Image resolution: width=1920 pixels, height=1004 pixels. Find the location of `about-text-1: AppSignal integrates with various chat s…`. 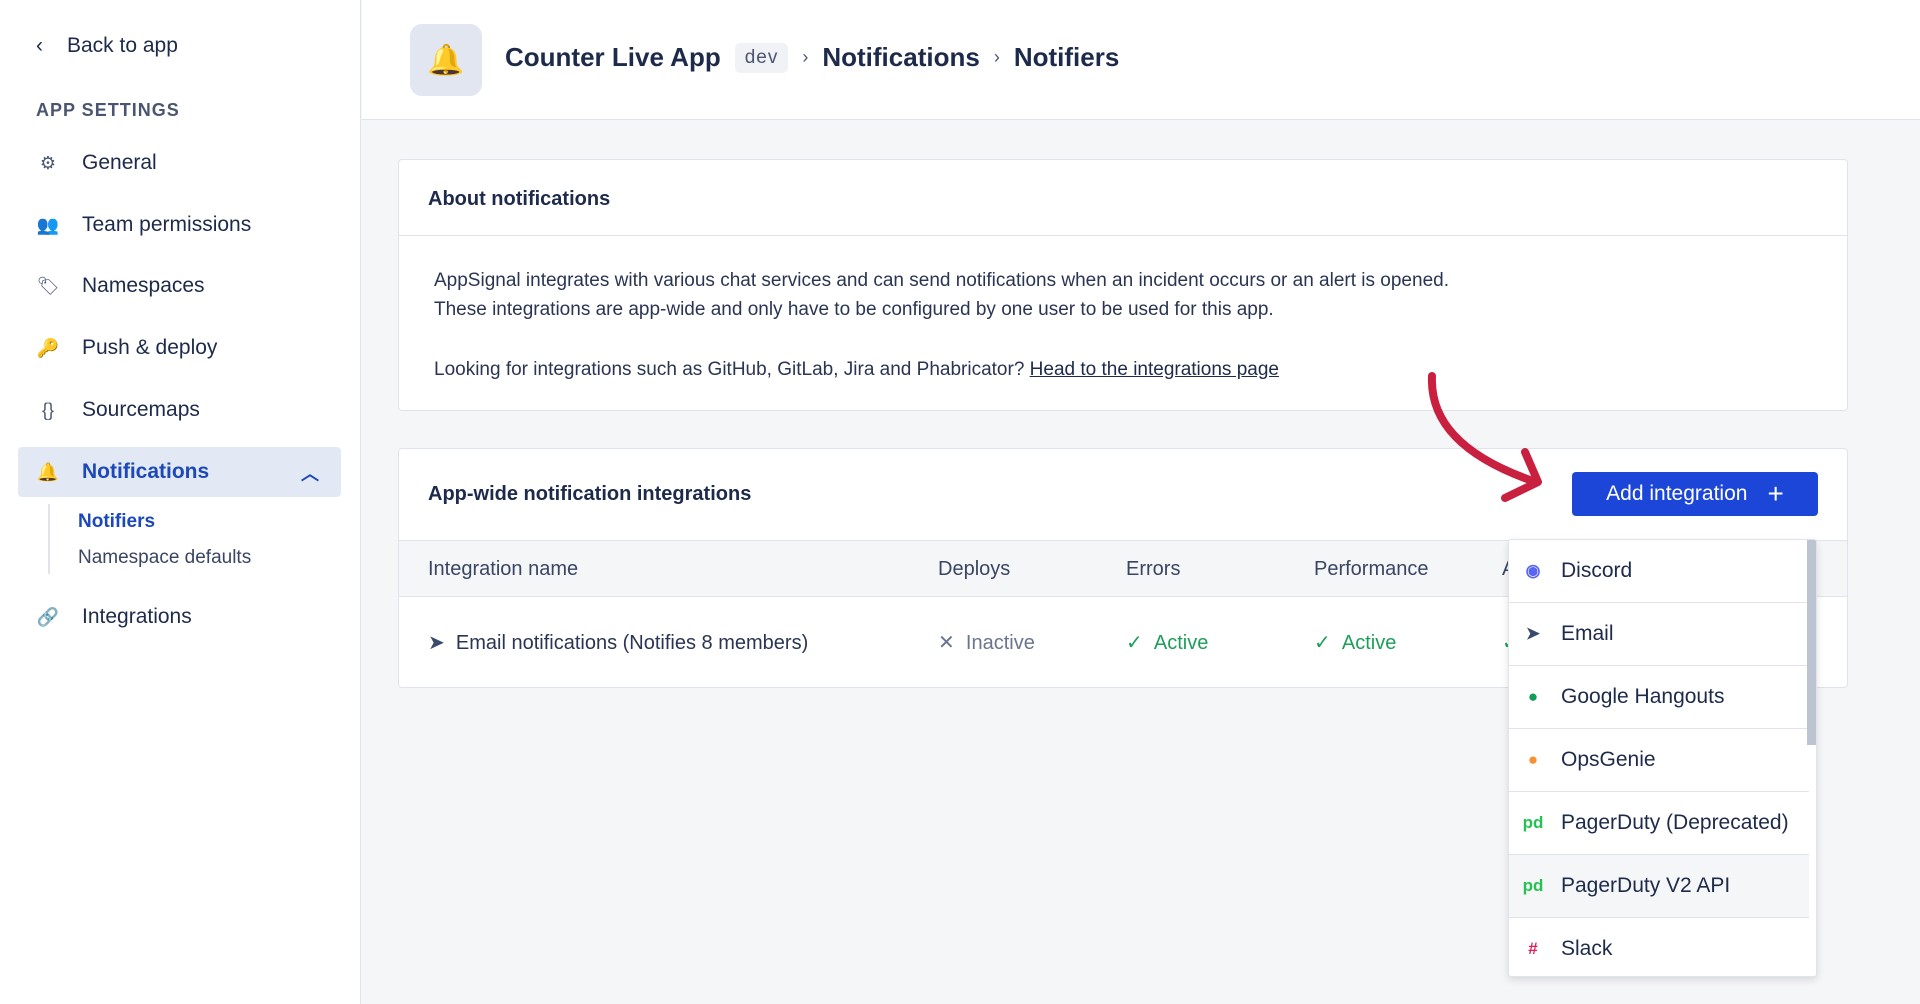

about-text-1: AppSignal integrates with various chat s… is located at coordinates (941, 280).